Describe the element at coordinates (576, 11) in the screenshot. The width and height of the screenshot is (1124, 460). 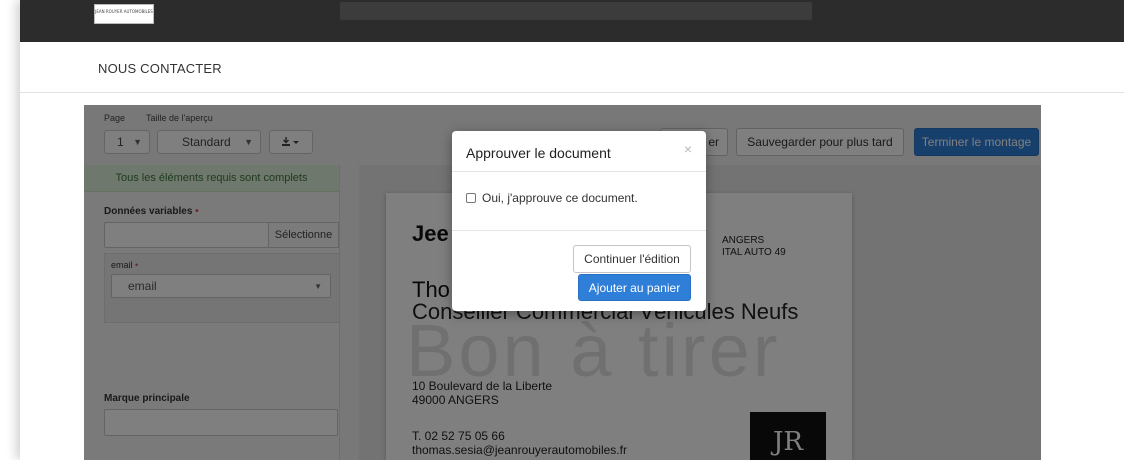
I see `search-bar` at that location.